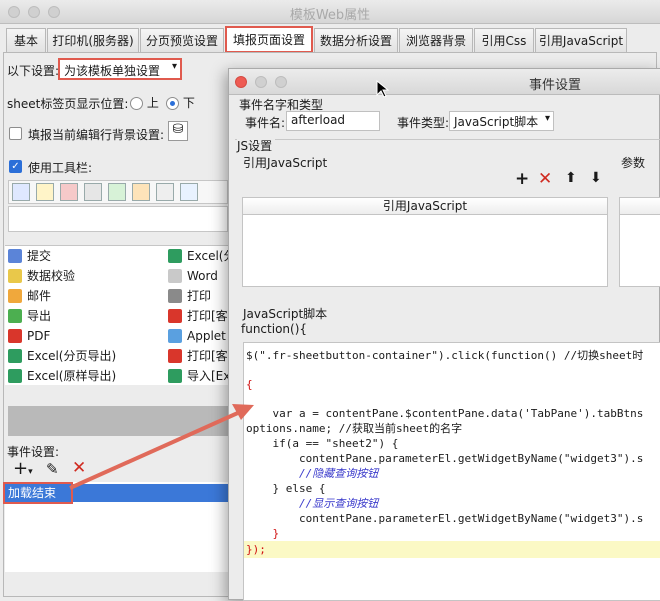  What do you see at coordinates (383, 89) in the screenshot?
I see `mouse-cursor-icon` at bounding box center [383, 89].